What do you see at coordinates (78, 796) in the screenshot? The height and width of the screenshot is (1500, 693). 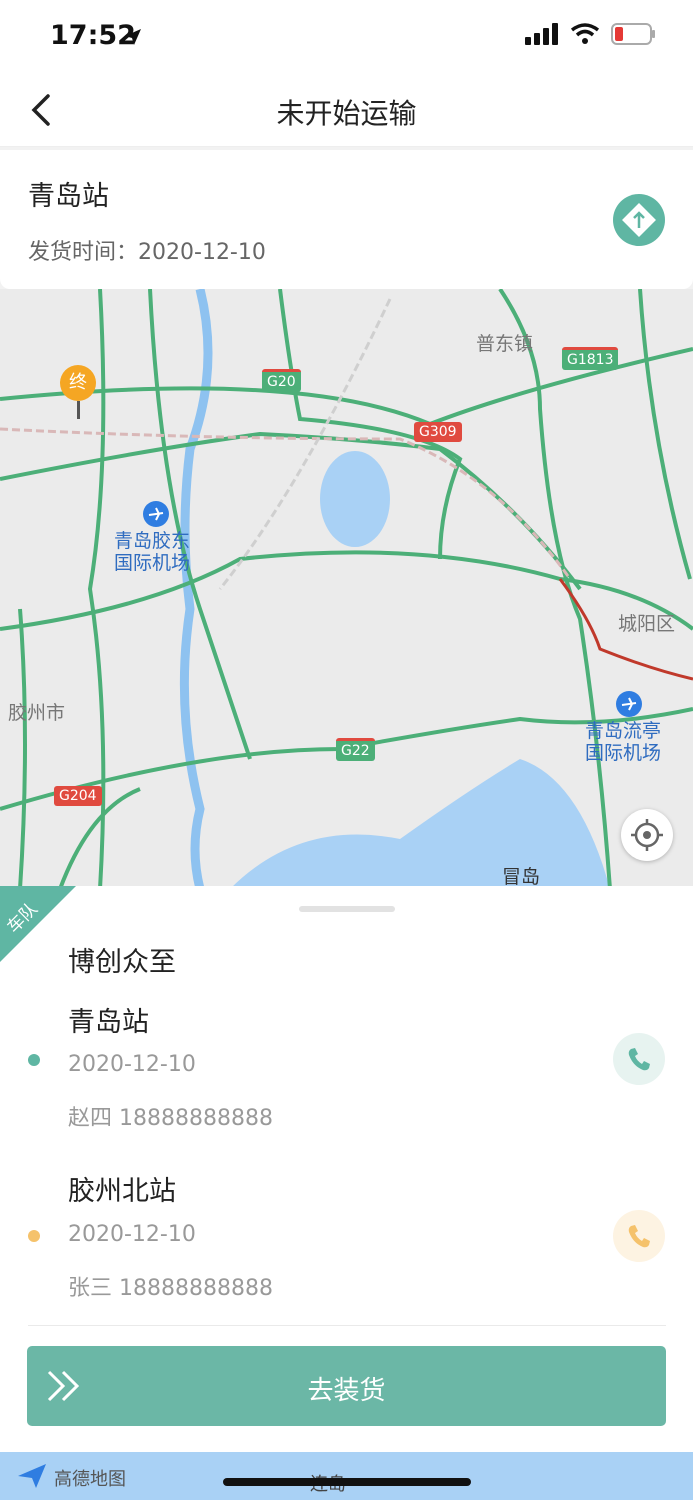 I see `road-sign-g204: G204` at bounding box center [78, 796].